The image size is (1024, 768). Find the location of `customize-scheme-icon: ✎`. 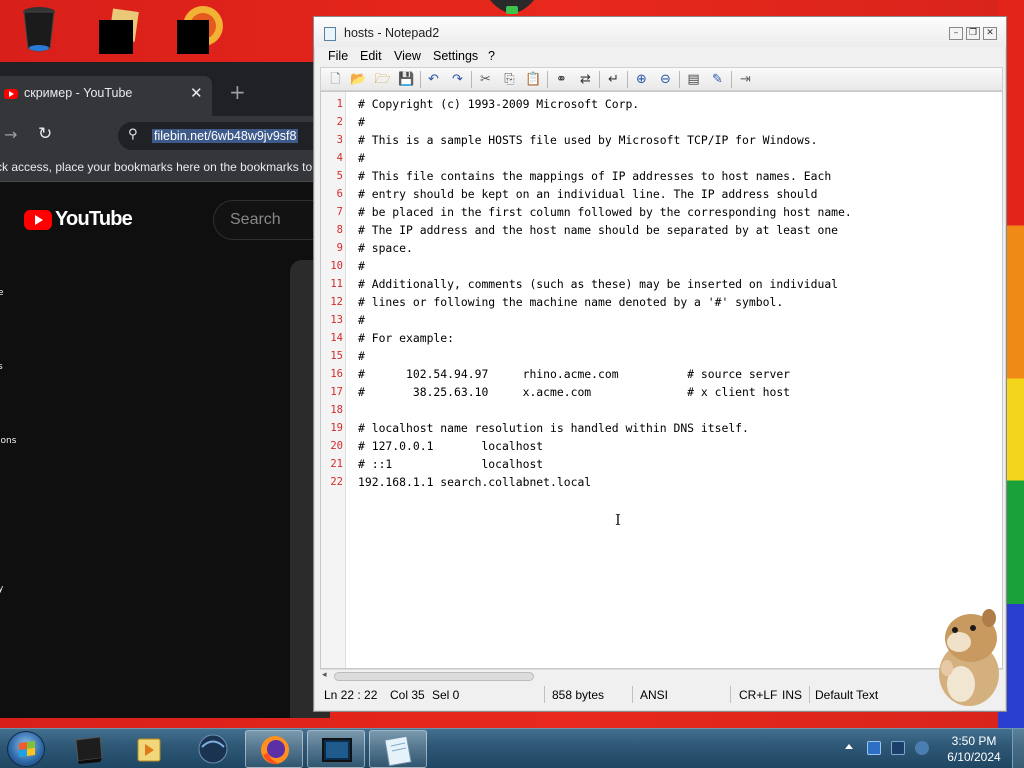

customize-scheme-icon: ✎ is located at coordinates (717, 79).